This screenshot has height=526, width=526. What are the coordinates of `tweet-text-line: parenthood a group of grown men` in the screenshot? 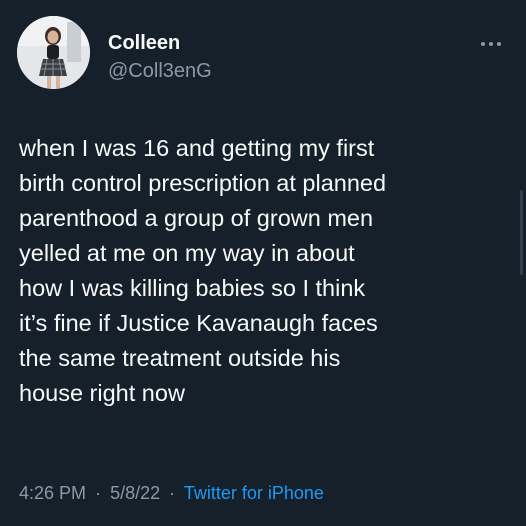 It's located at (196, 218).